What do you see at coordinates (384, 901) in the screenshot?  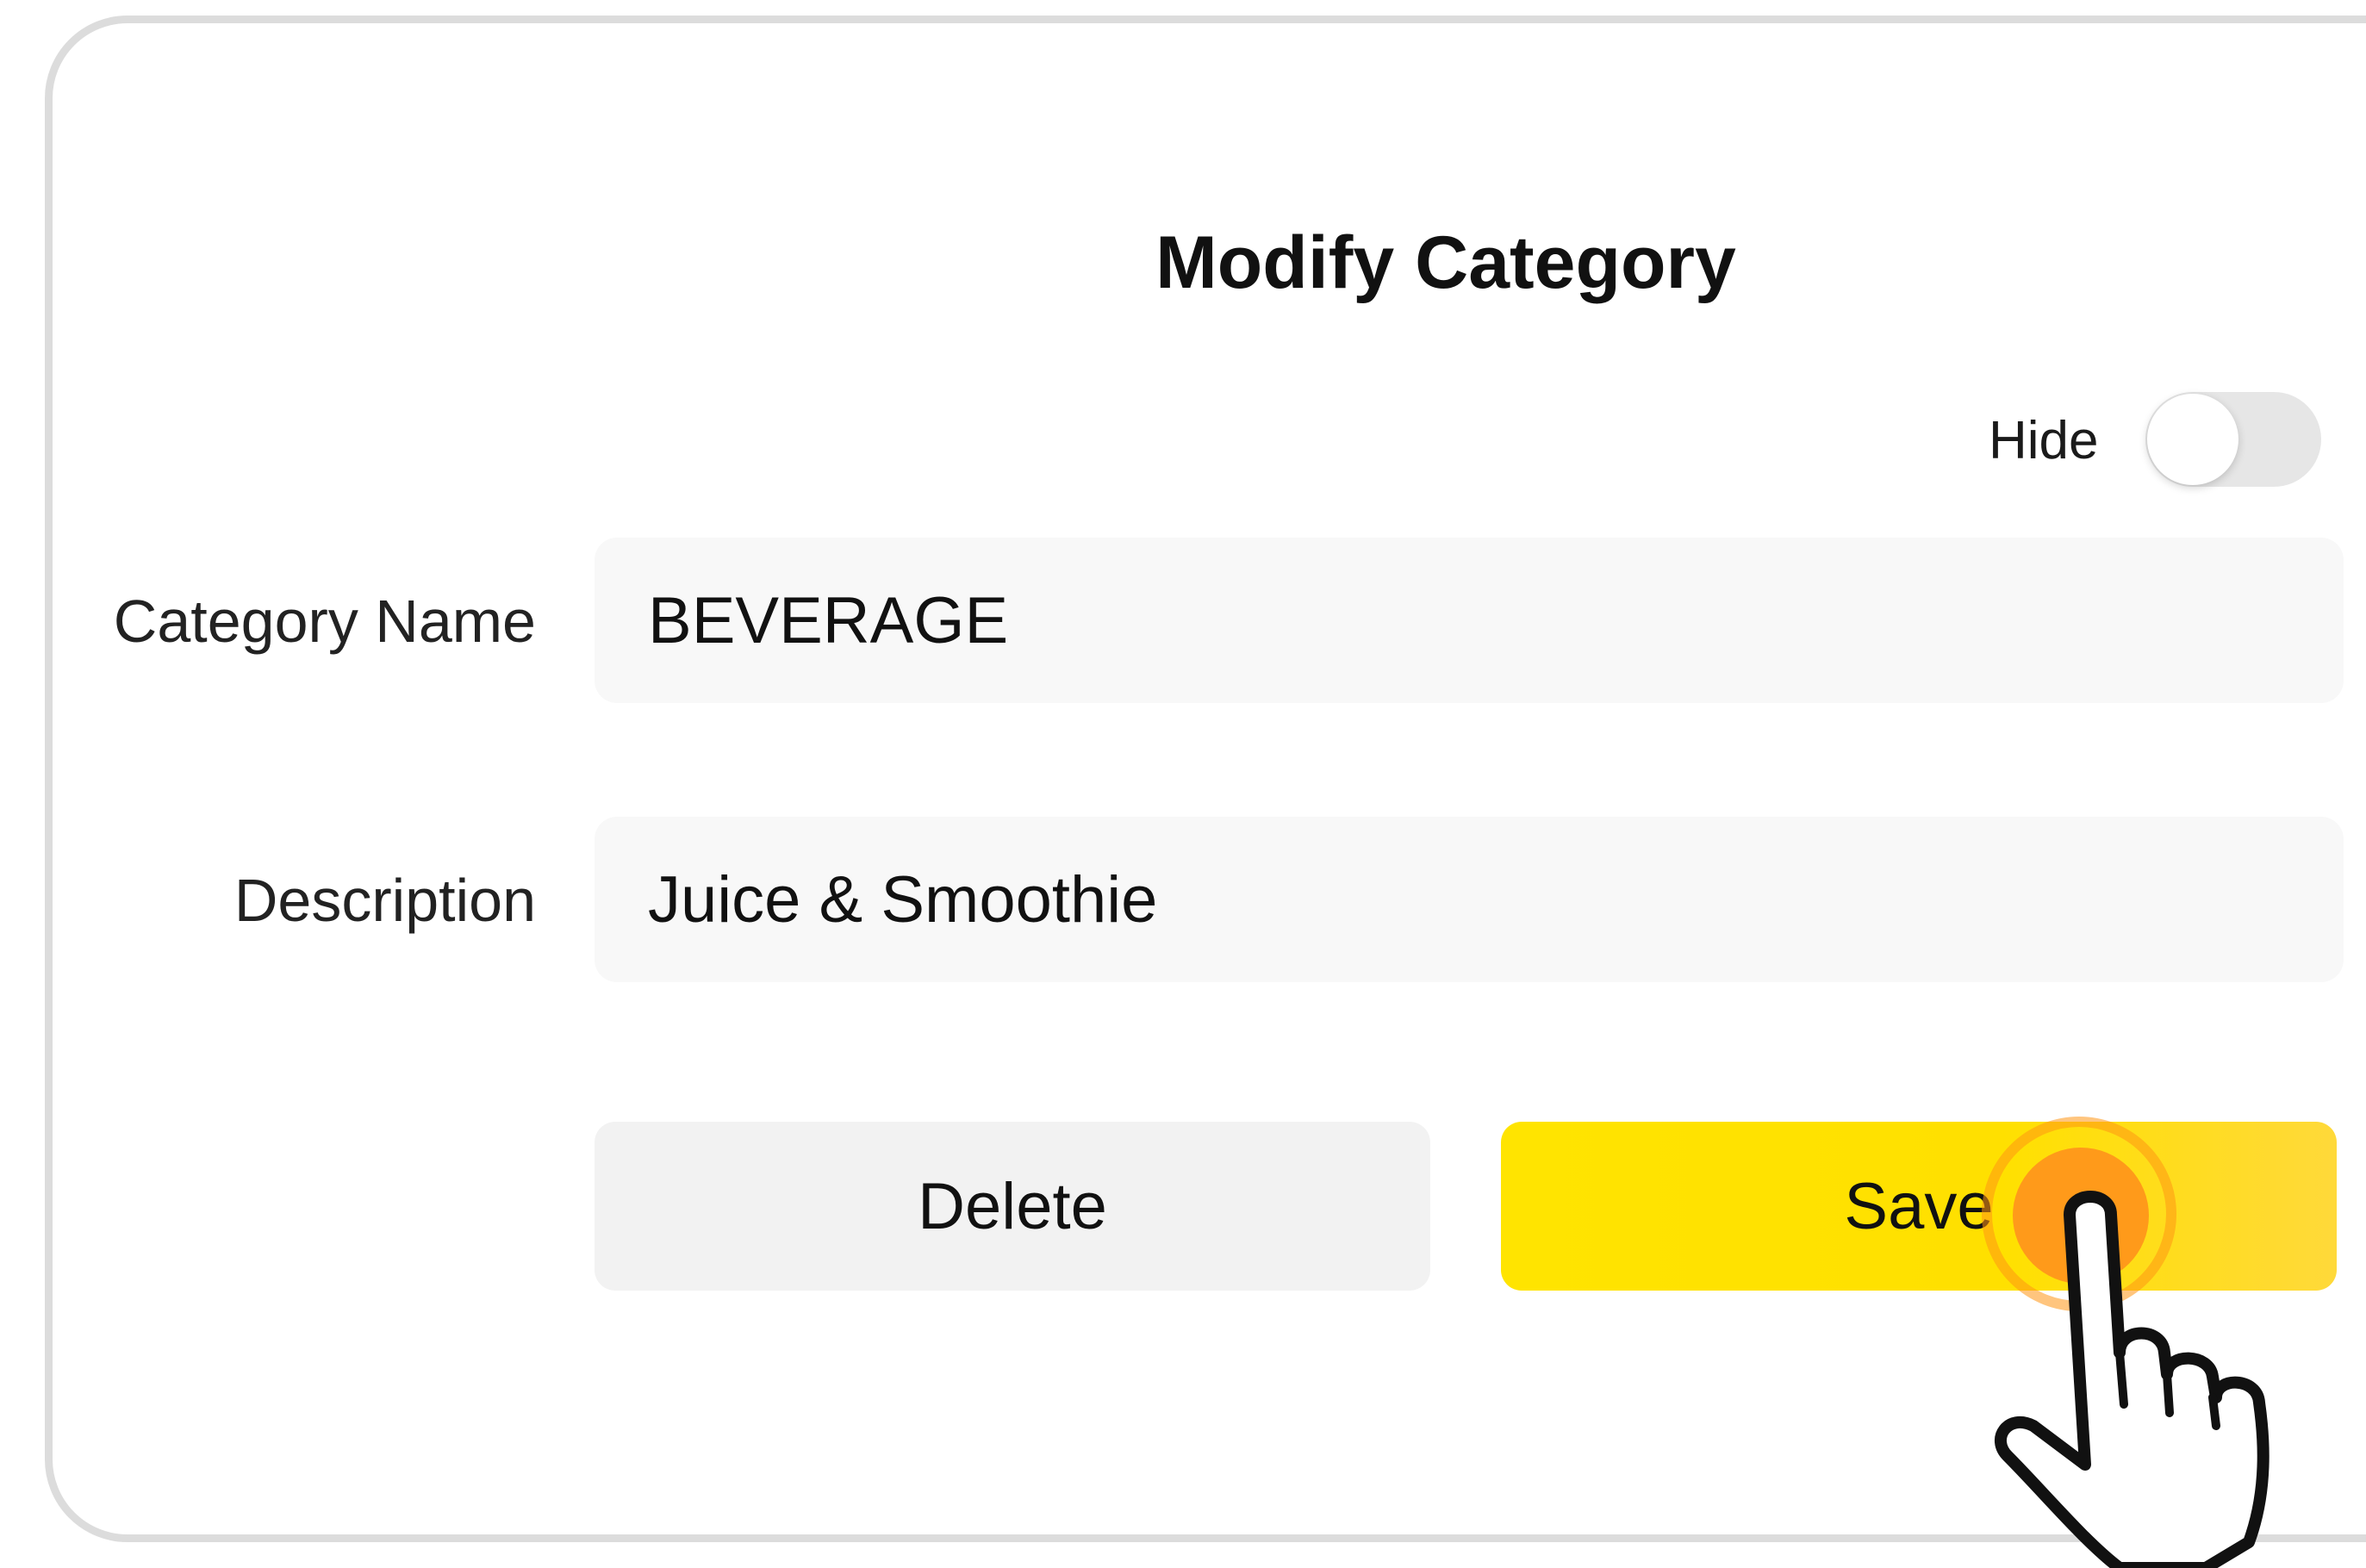 I see `description-label: Description` at bounding box center [384, 901].